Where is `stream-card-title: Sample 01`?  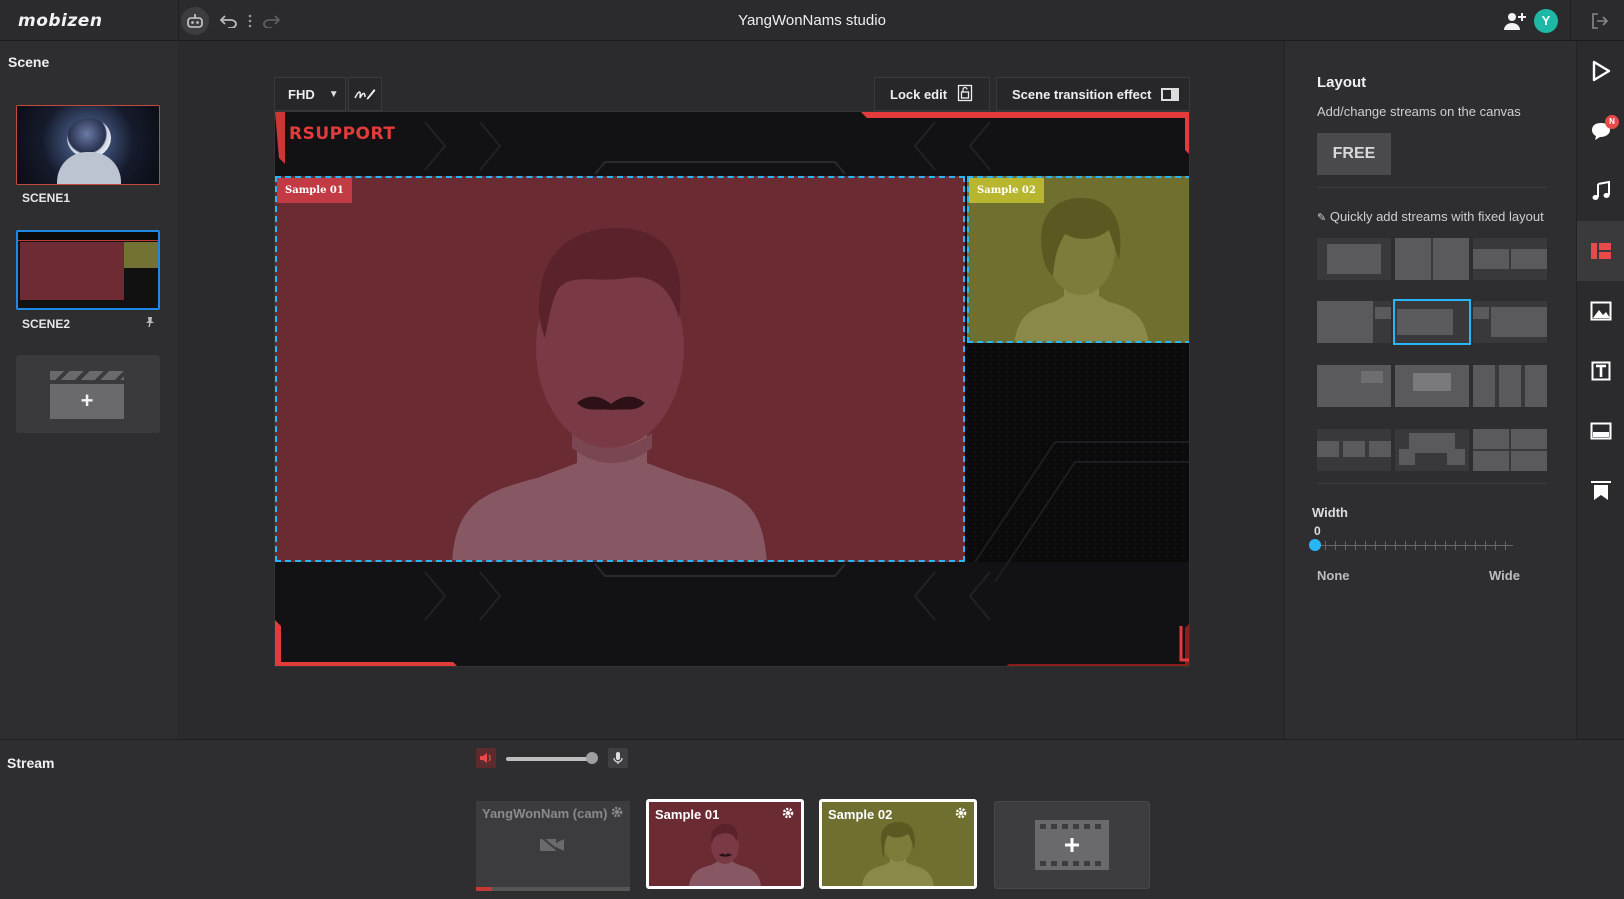 stream-card-title: Sample 01 is located at coordinates (687, 814).